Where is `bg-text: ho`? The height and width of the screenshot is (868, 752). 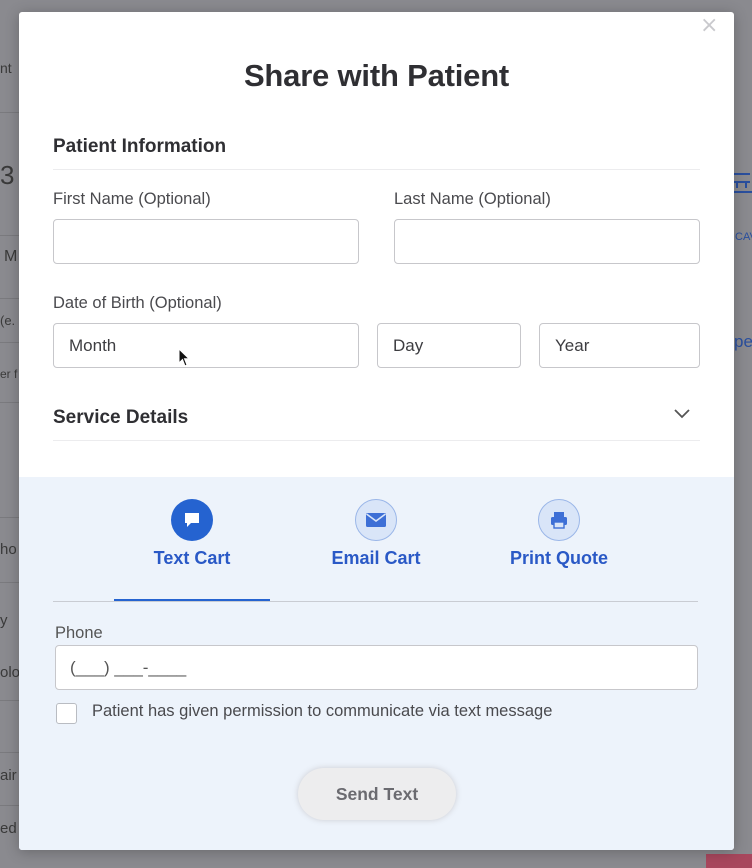 bg-text: ho is located at coordinates (8, 549).